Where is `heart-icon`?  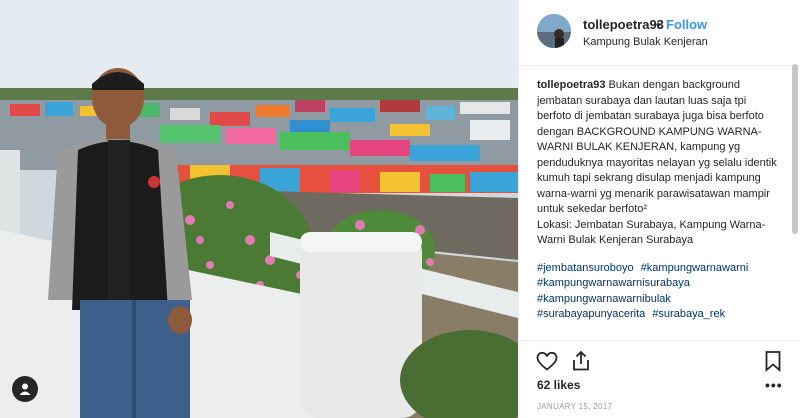 heart-icon is located at coordinates (547, 361).